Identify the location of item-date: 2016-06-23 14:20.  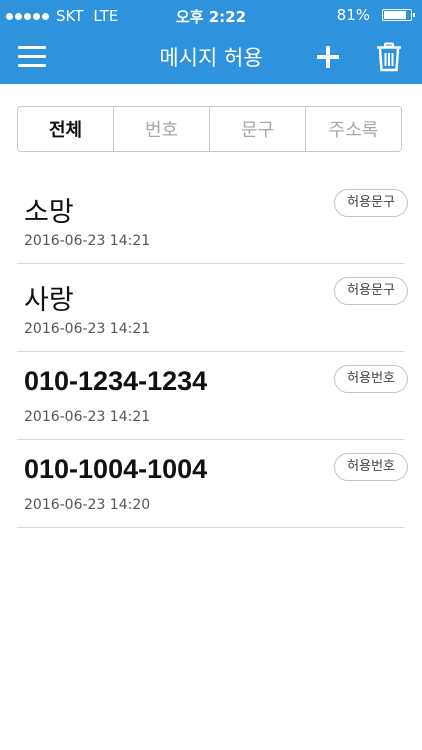
(87, 505).